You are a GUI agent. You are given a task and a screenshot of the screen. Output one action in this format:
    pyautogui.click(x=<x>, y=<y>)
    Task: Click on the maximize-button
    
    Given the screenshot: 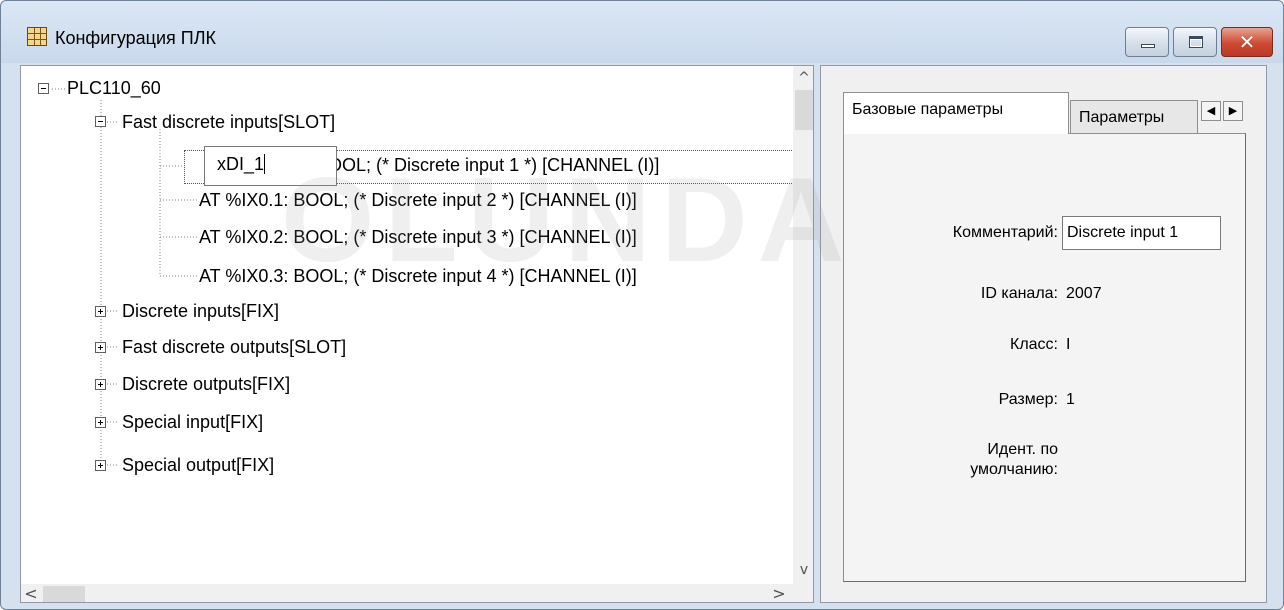 What is the action you would take?
    pyautogui.click(x=1195, y=42)
    